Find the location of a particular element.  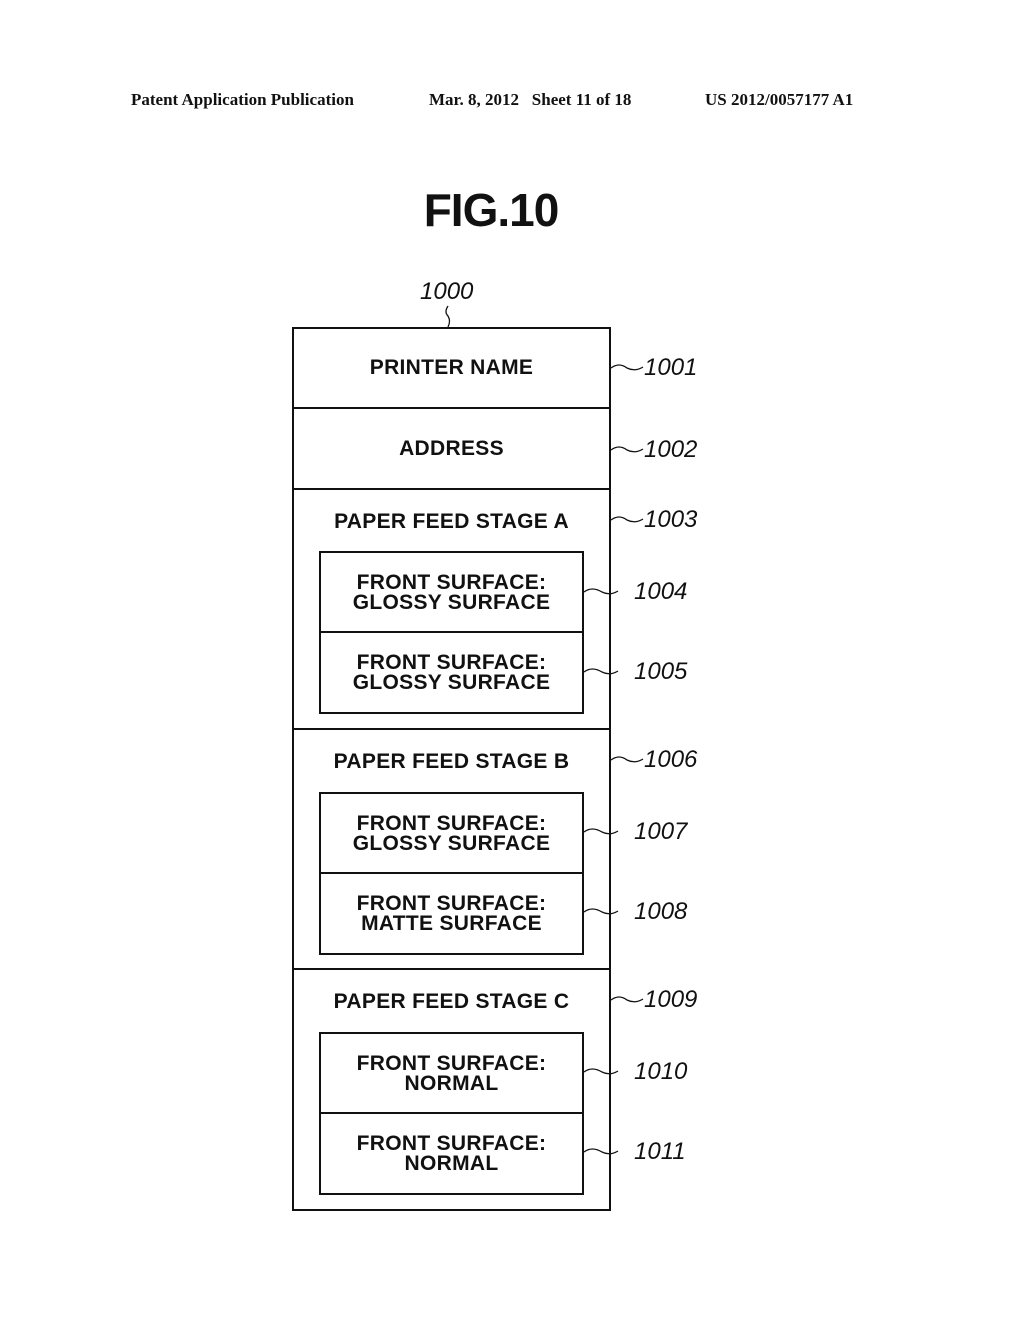

stage-a-entry-1: FRONT SURFACE: GLOSSY SURFACE is located at coordinates (451, 592).